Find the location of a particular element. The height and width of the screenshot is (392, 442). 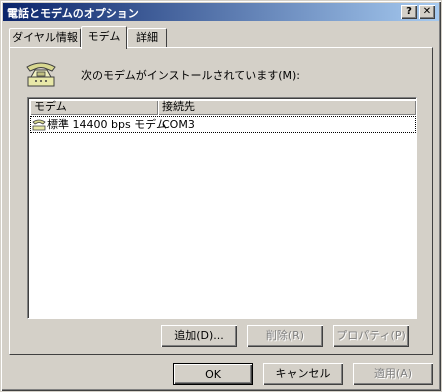

cancel-button: キャンセル is located at coordinates (303, 374).